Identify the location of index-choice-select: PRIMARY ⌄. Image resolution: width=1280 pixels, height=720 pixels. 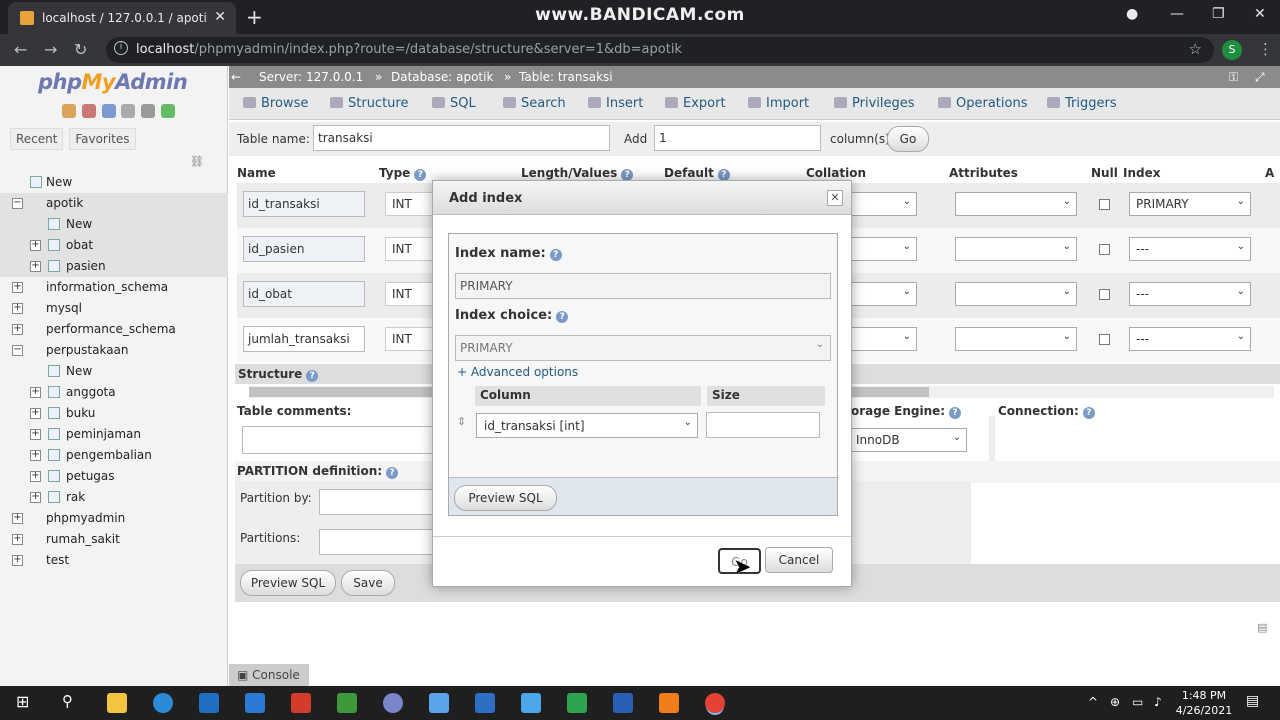
(643, 348).